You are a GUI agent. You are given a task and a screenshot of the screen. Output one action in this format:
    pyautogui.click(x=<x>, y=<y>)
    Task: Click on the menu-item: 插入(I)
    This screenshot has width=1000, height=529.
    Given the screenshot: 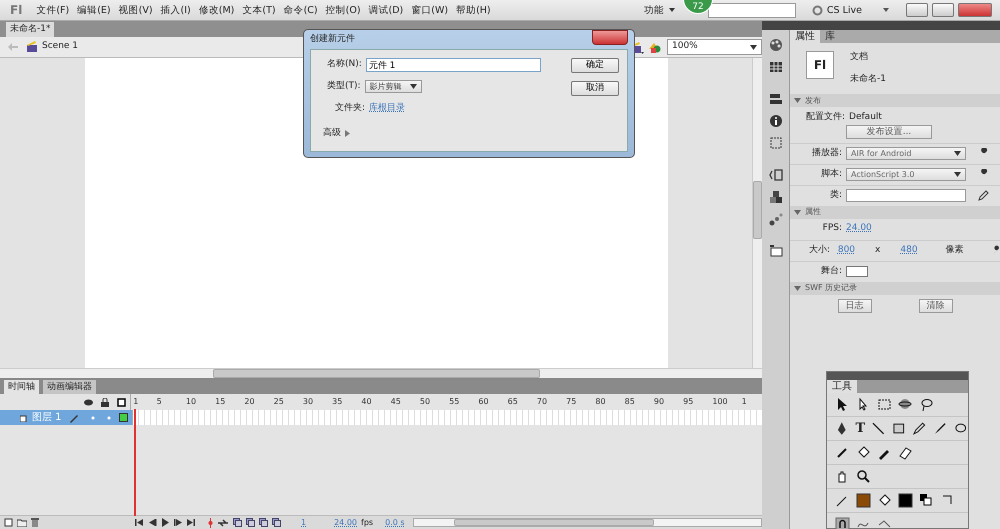 What is the action you would take?
    pyautogui.click(x=175, y=10)
    